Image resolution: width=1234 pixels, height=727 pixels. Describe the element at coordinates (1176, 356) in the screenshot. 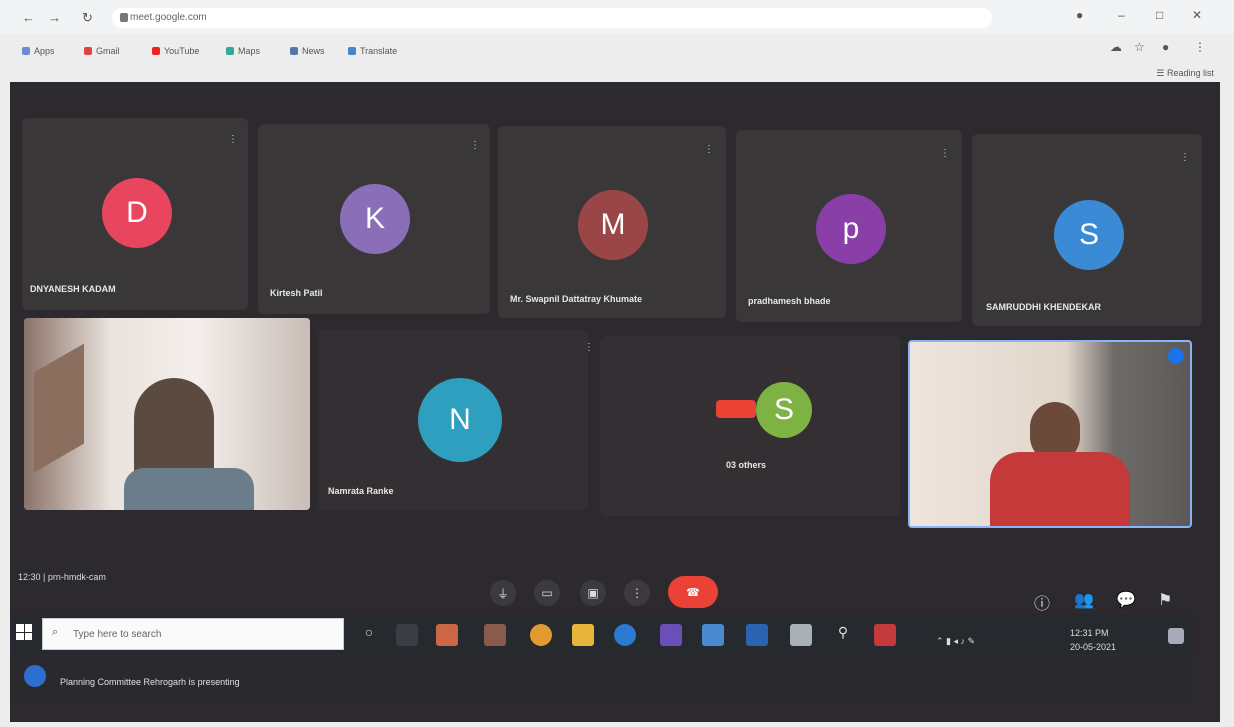

I see `speaking-indicator-icon` at that location.